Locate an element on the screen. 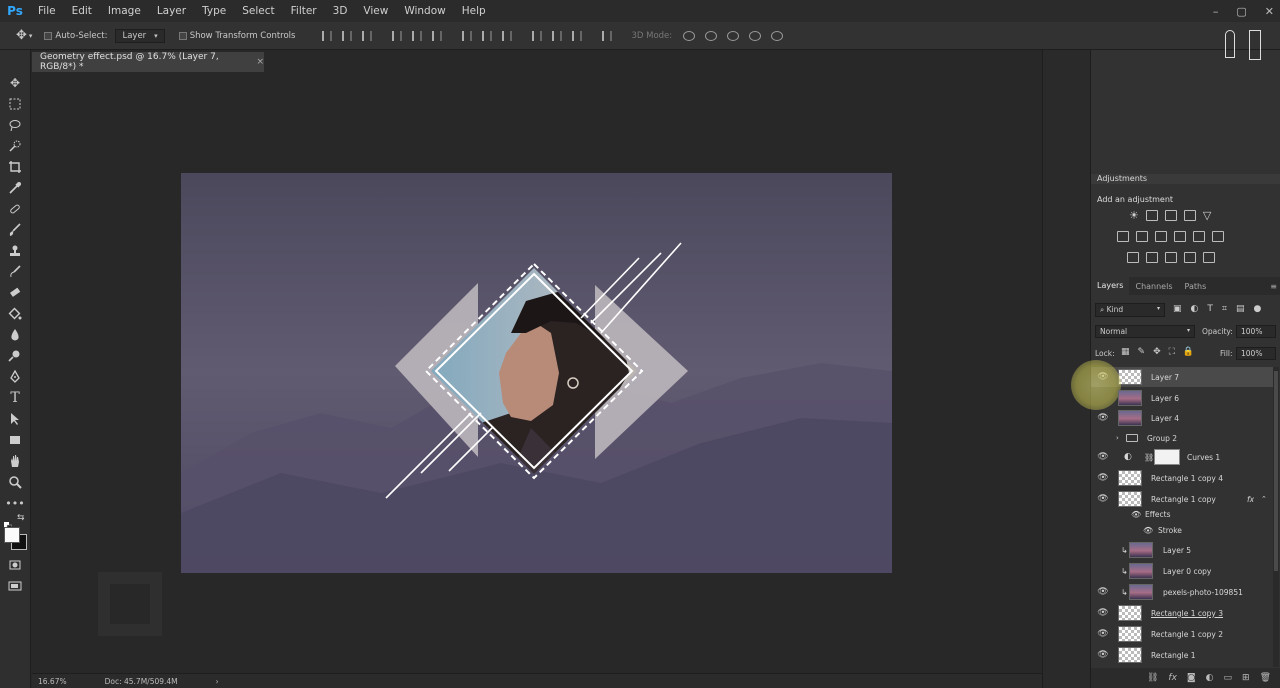 This screenshot has width=1280, height=688. lasso-tool-icon is located at coordinates (15, 125).